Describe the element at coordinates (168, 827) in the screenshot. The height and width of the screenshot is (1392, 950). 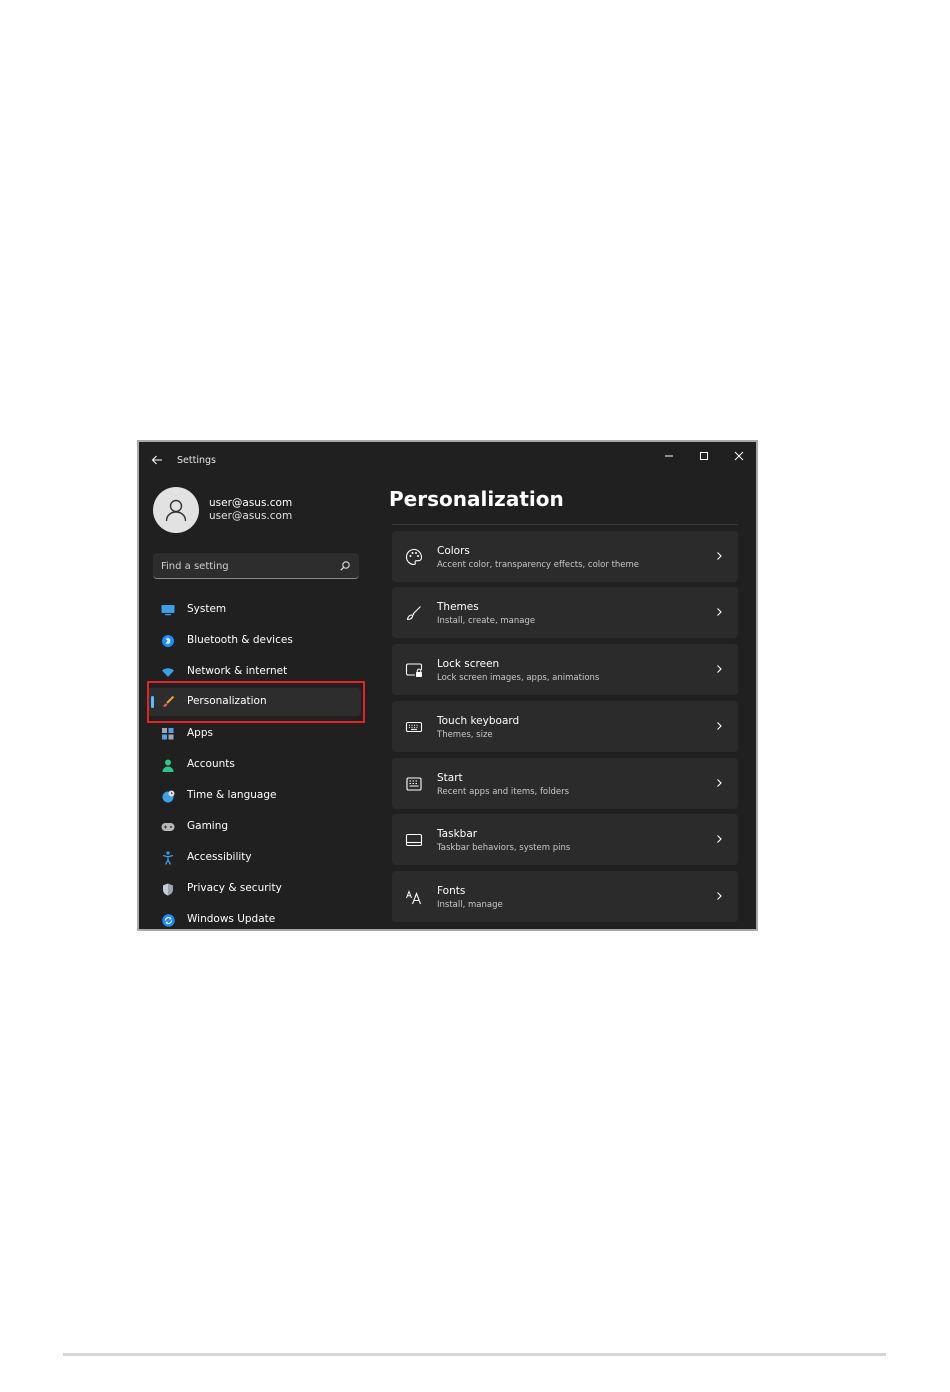
I see `gamepad-icon` at that location.